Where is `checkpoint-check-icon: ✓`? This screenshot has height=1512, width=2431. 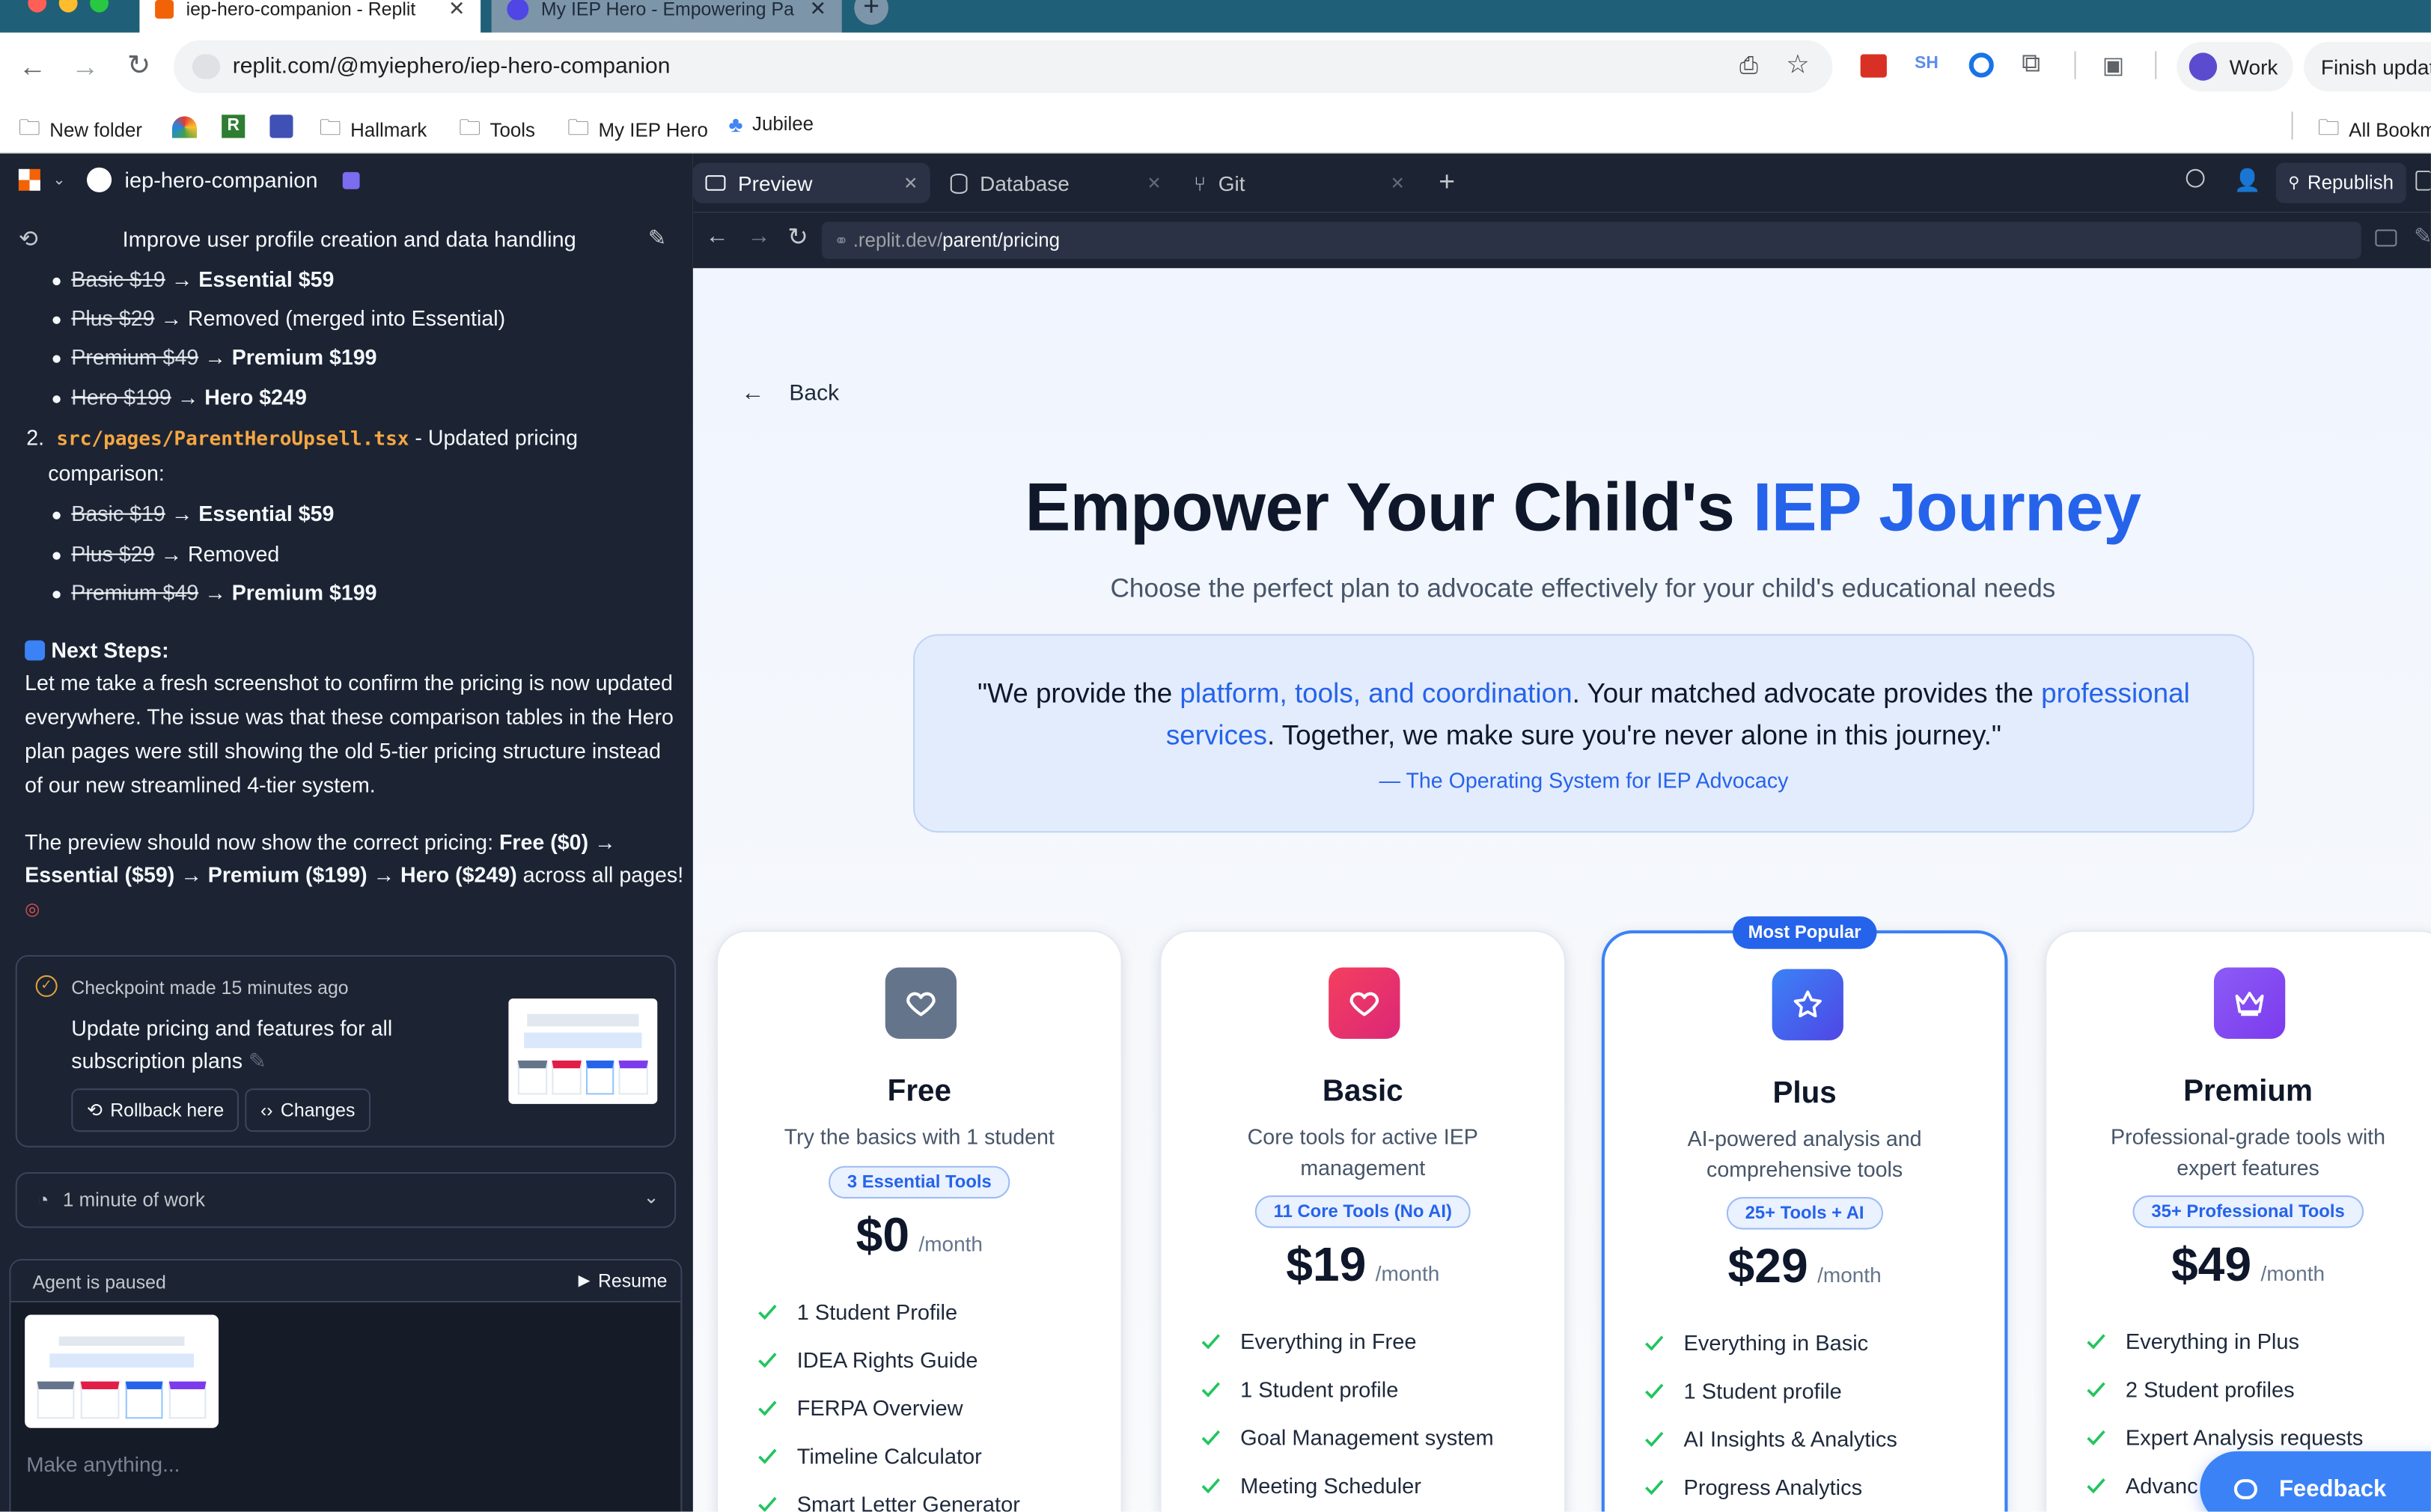 checkpoint-check-icon: ✓ is located at coordinates (46, 986).